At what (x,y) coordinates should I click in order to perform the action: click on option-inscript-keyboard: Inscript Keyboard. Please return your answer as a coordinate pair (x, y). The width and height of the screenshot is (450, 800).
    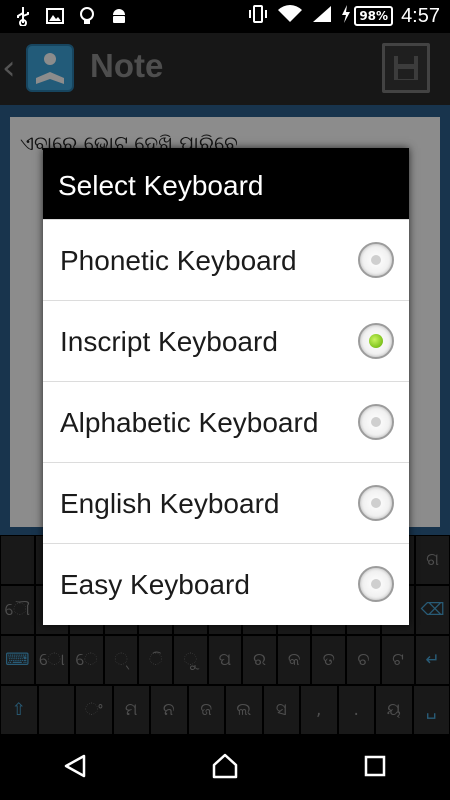
    Looking at the image, I should click on (226, 340).